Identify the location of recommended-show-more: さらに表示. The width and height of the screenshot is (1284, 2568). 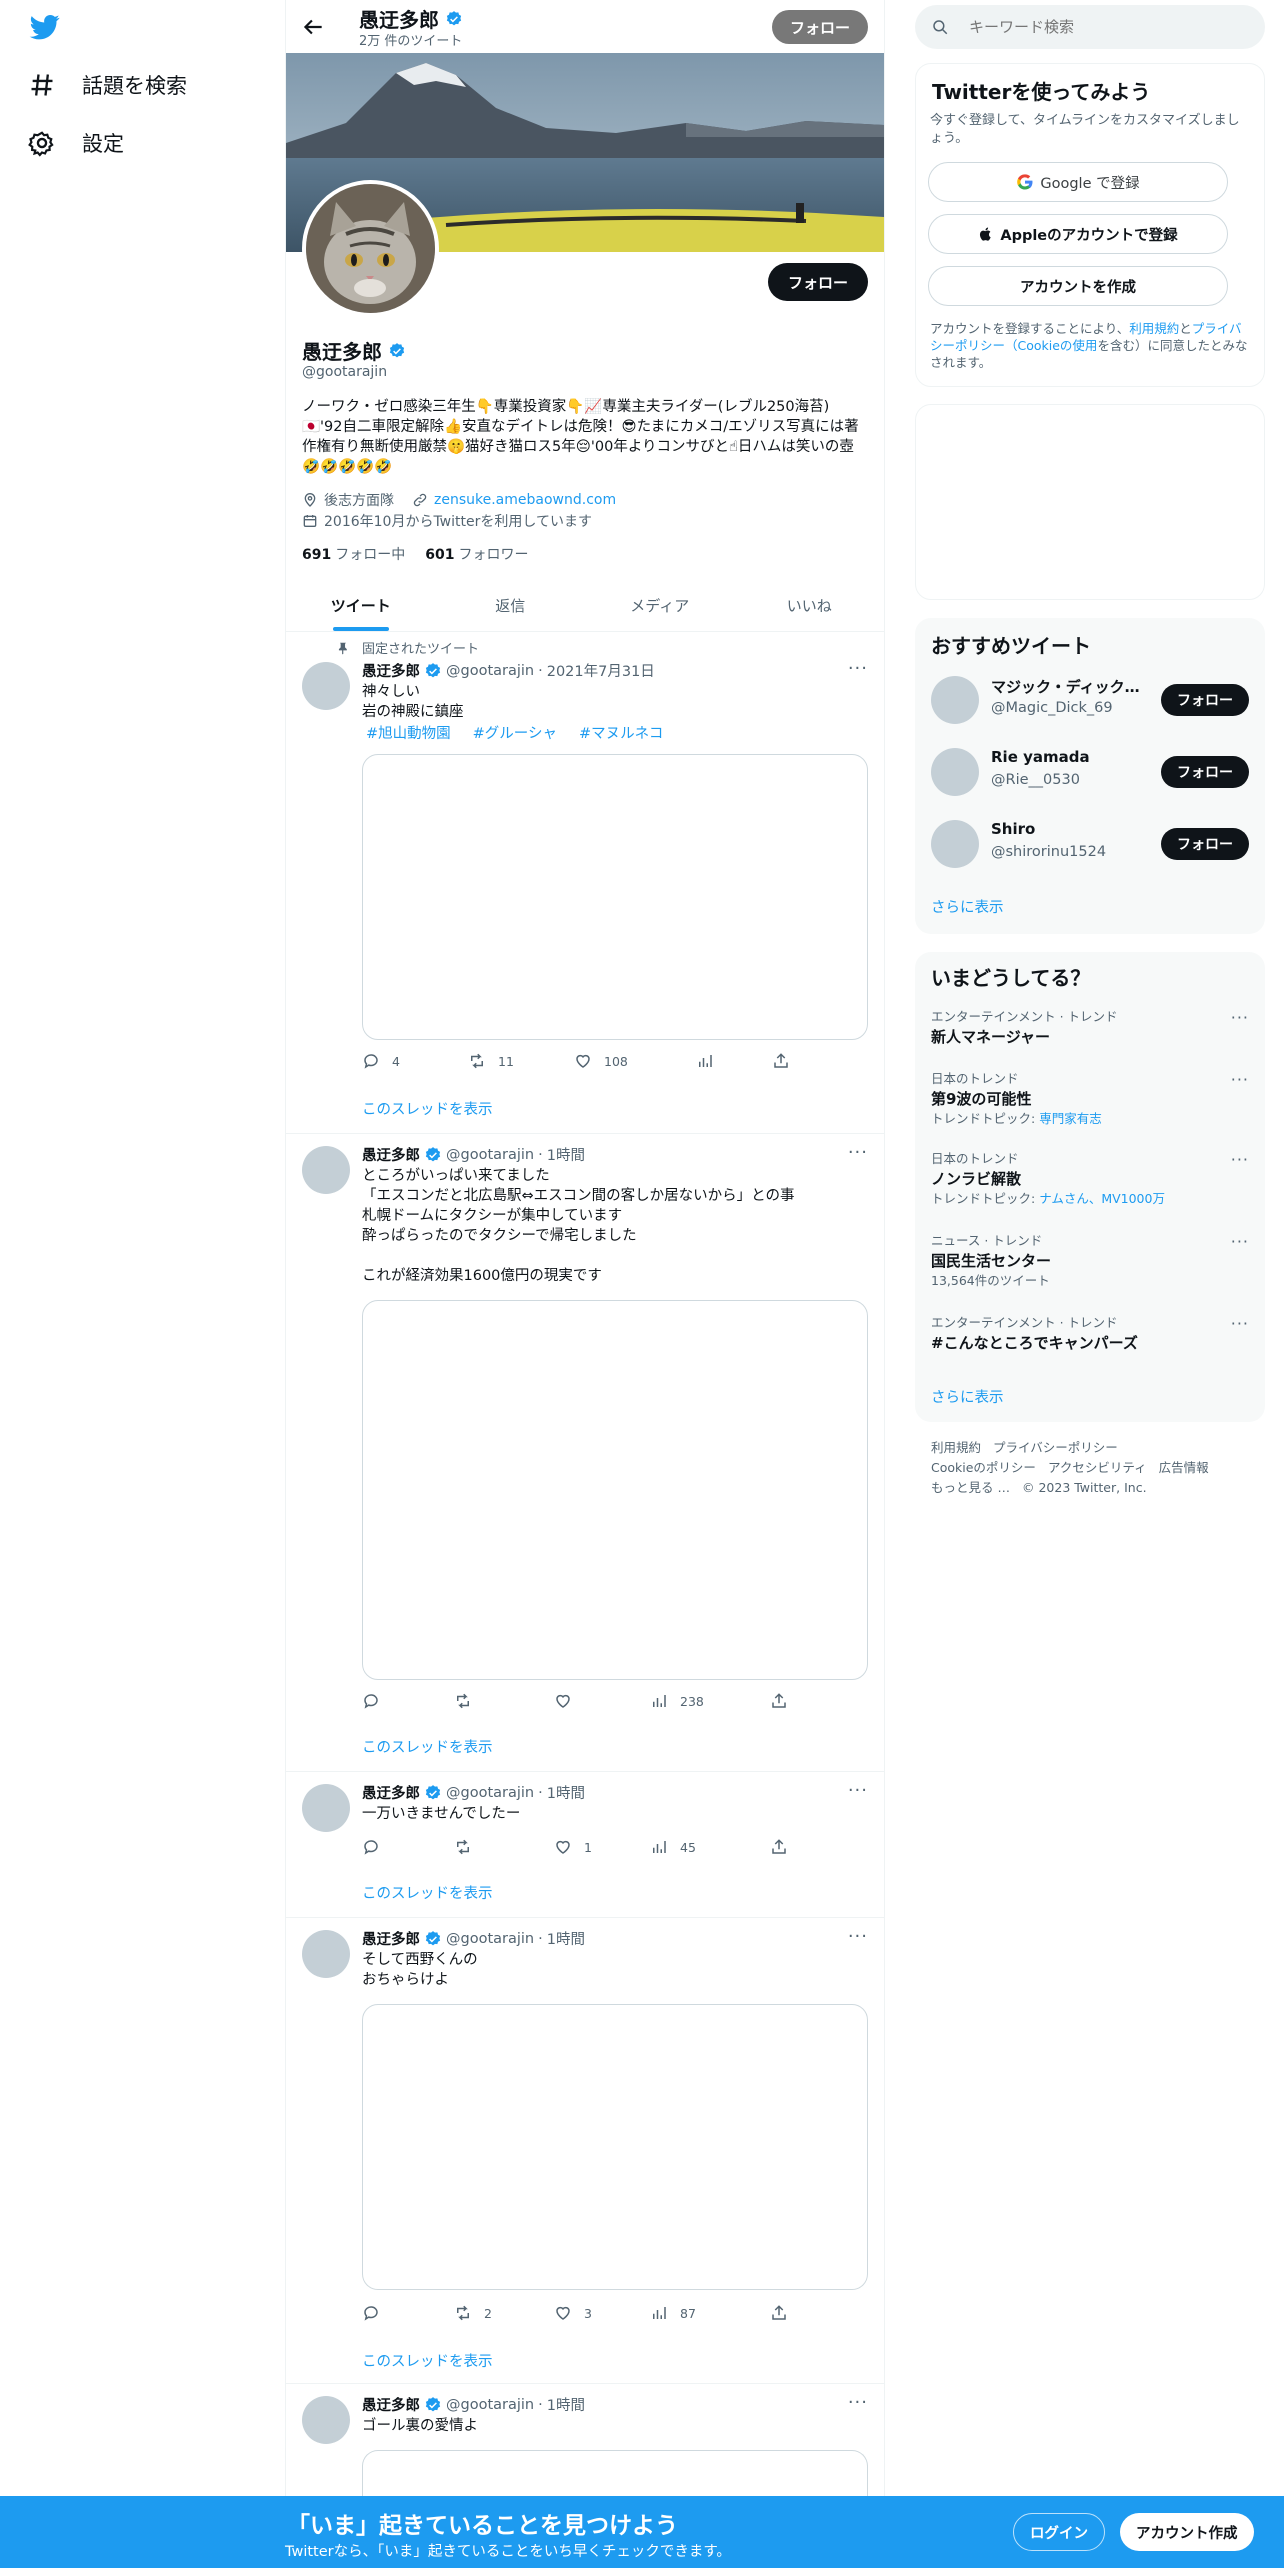
(967, 906).